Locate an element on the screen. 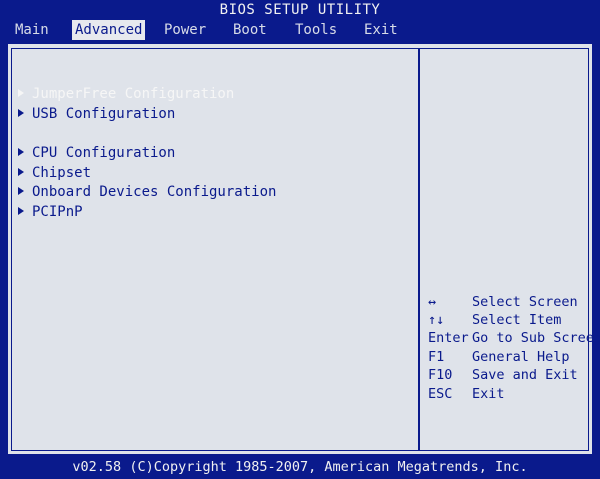 Image resolution: width=600 pixels, height=479 pixels. option-onboard-devices-configuration: Onboard Devices Configuration is located at coordinates (147, 192).